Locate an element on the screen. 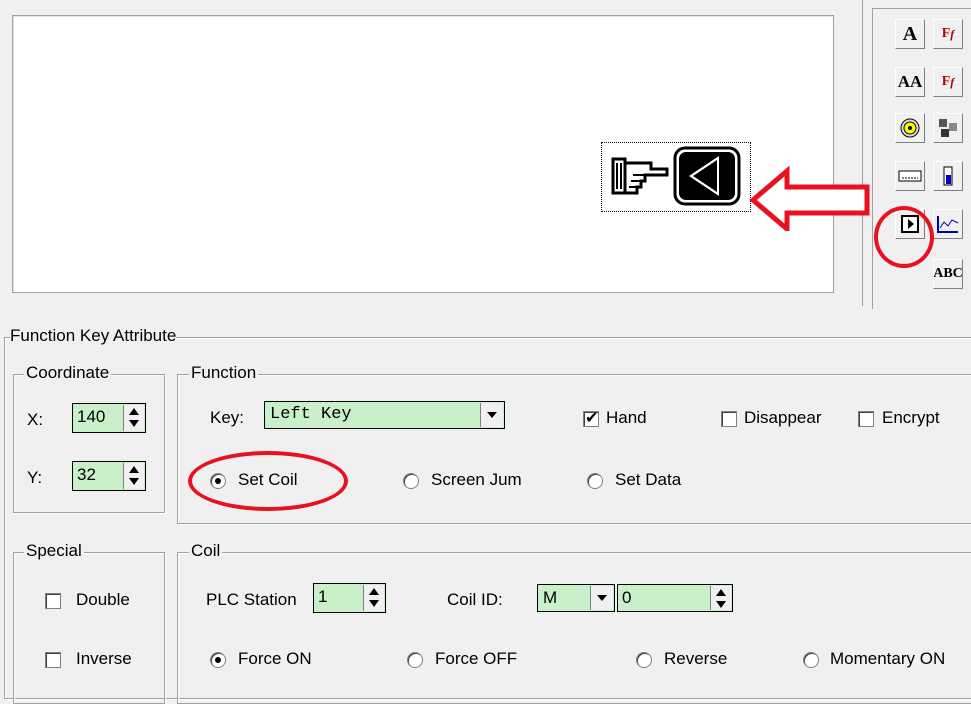  plc-station-spin-buttons is located at coordinates (373, 598).